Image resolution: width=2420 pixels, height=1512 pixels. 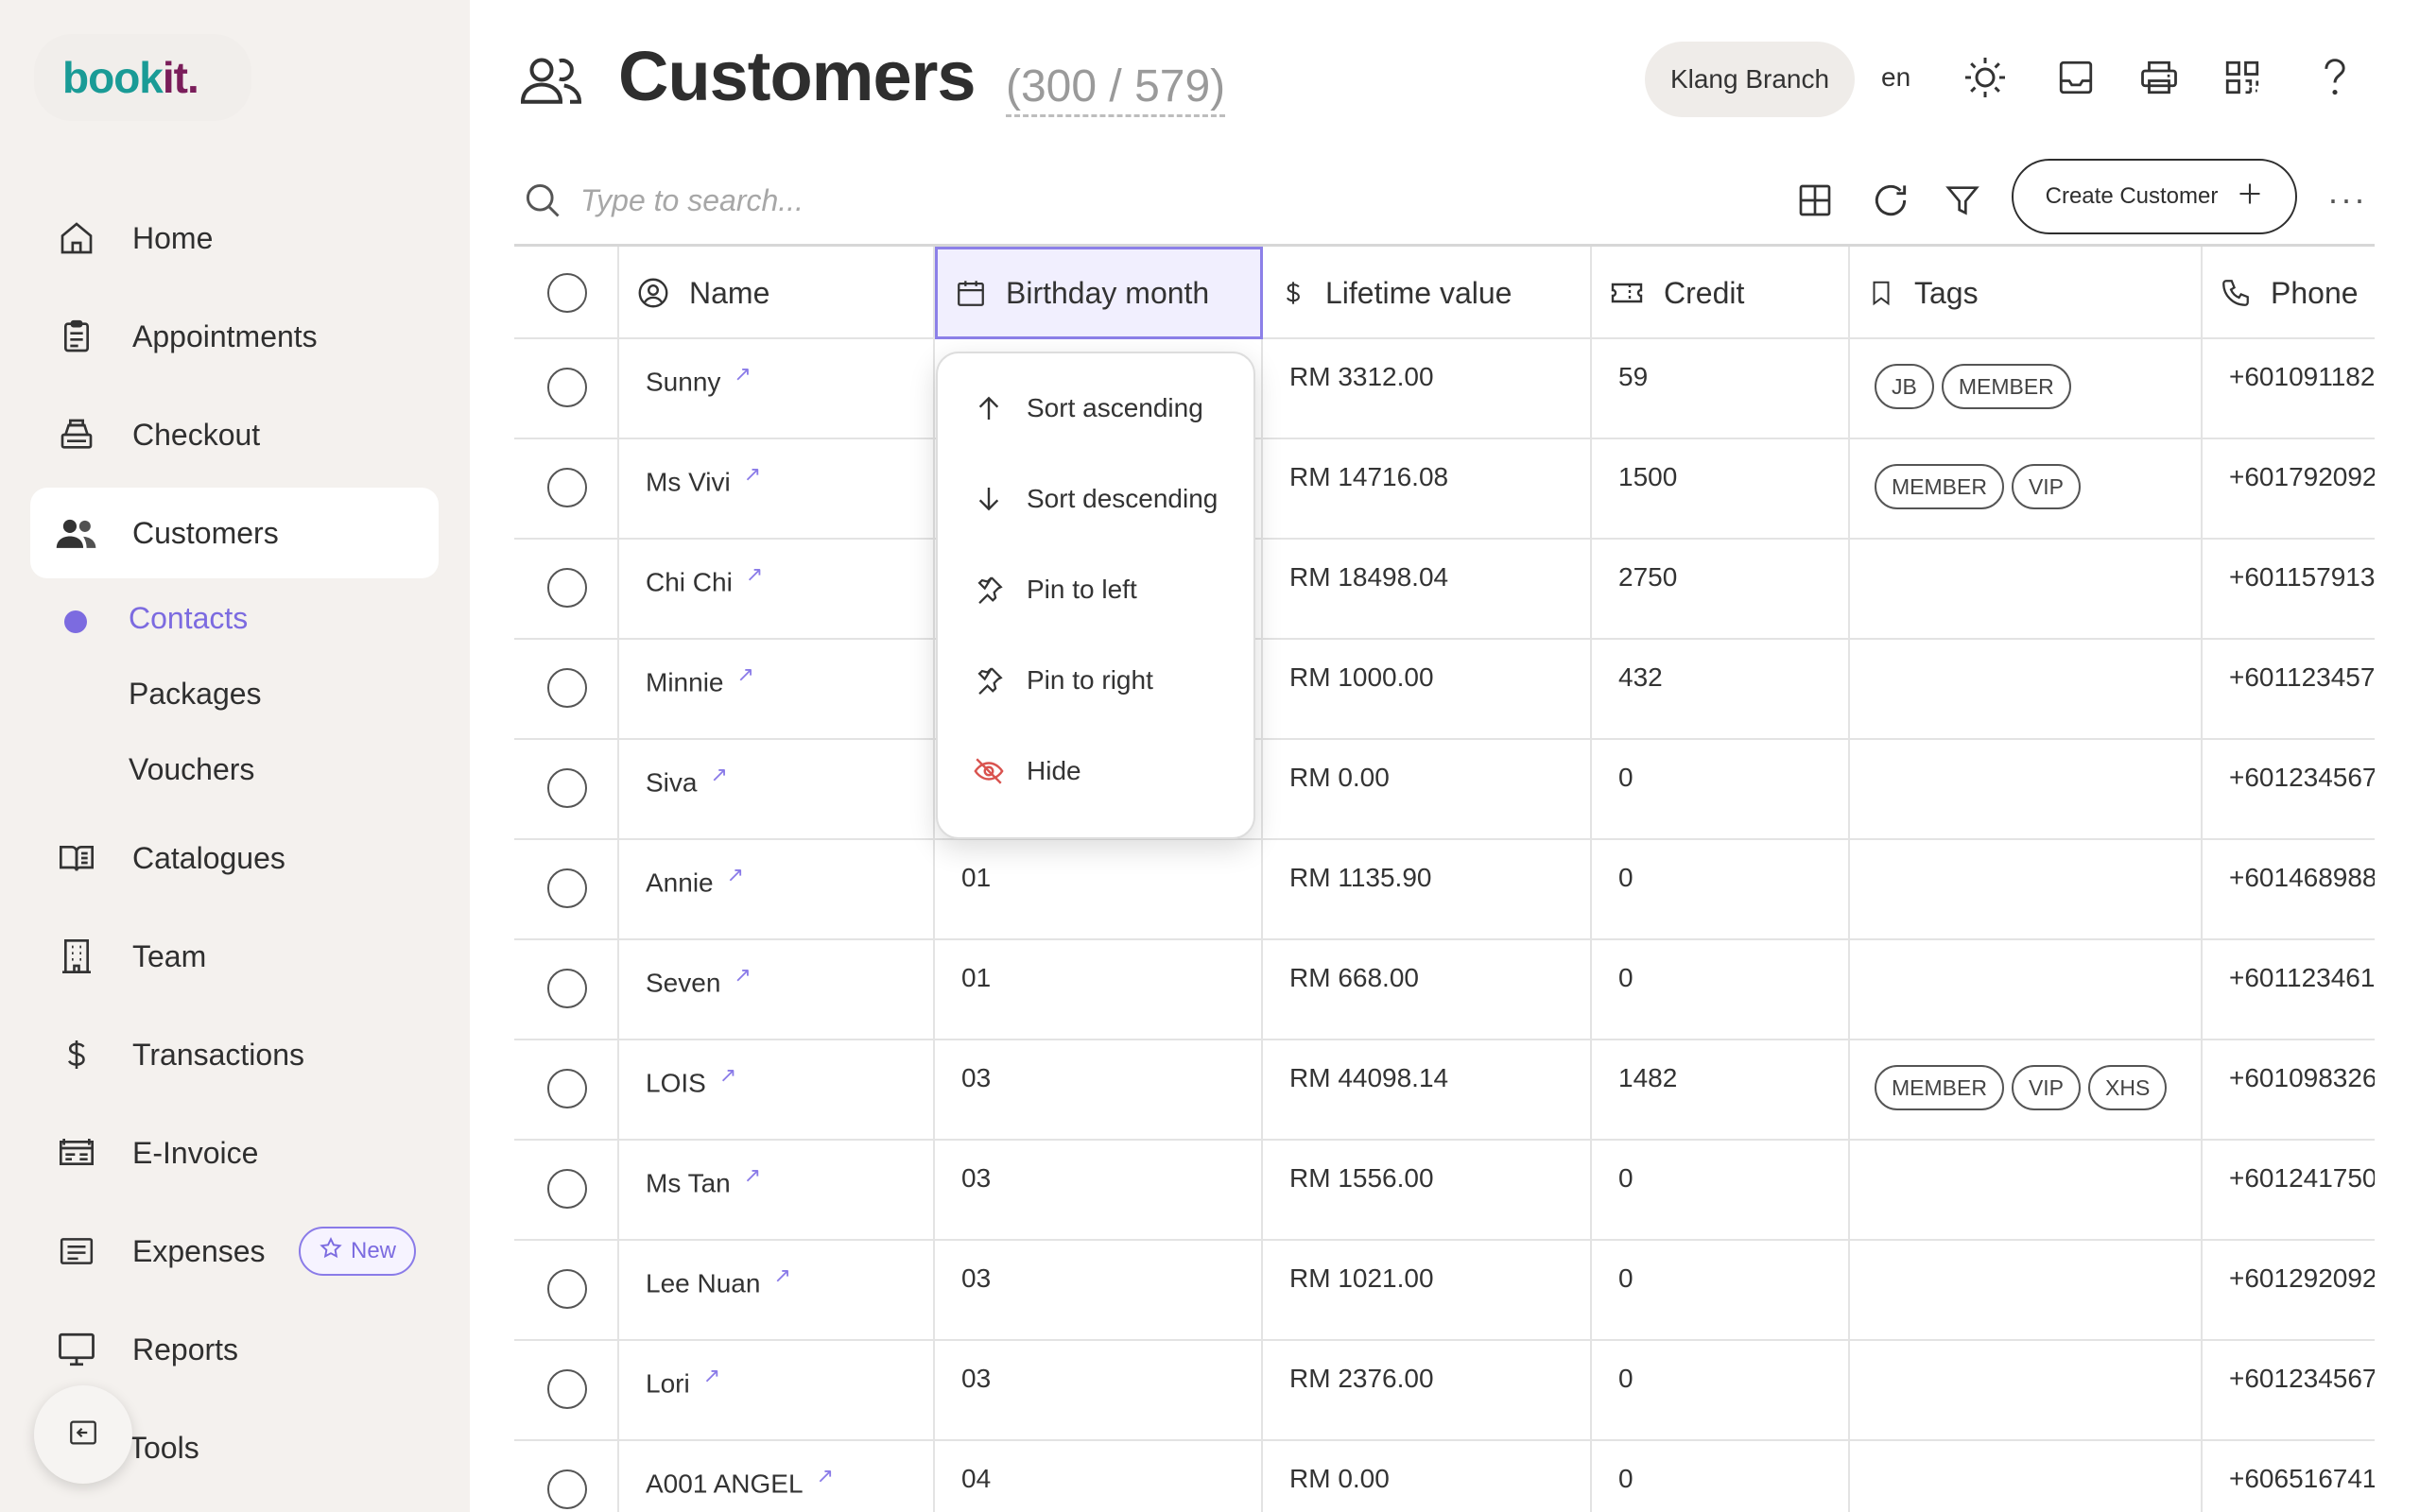 What do you see at coordinates (683, 1381) in the screenshot?
I see `customer-name-link: Lori ↗` at bounding box center [683, 1381].